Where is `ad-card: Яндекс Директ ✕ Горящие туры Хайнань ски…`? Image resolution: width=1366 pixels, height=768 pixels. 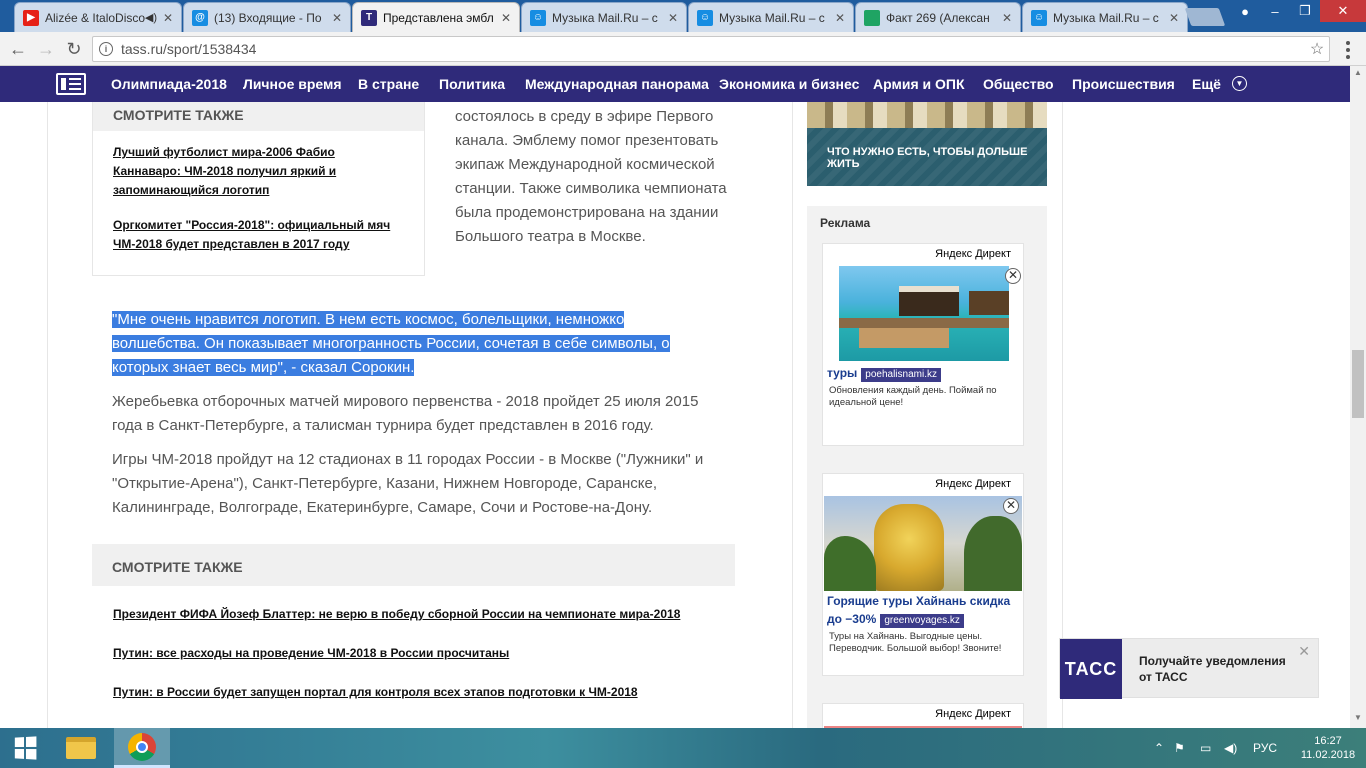 ad-card: Яндекс Директ ✕ Горящие туры Хайнань ски… is located at coordinates (923, 574).